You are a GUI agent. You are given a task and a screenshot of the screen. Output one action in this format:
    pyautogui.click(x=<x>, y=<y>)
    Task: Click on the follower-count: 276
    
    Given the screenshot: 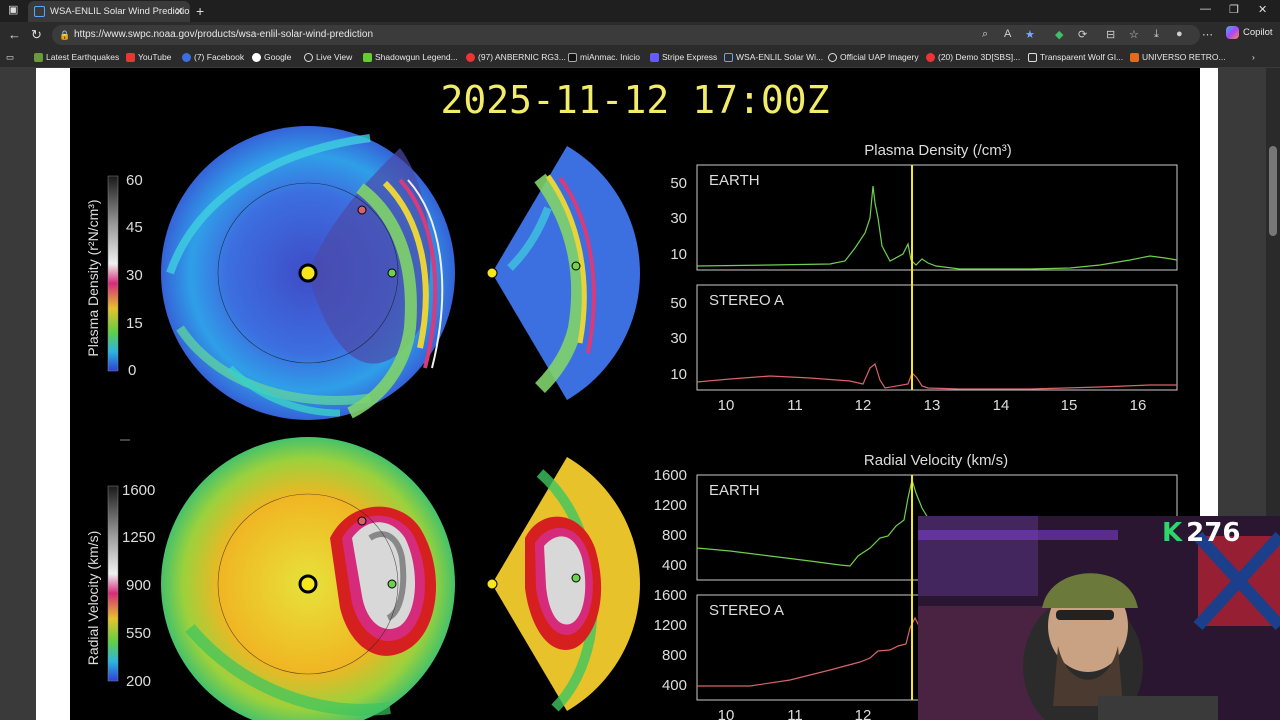 What is the action you would take?
    pyautogui.click(x=1213, y=533)
    